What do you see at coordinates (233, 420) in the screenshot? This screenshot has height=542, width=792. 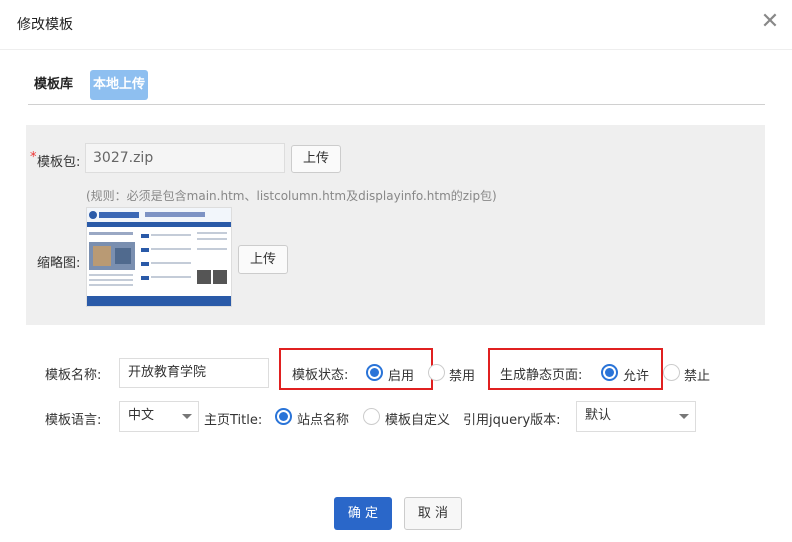 I see `homepage-title-label: 主页Title:` at bounding box center [233, 420].